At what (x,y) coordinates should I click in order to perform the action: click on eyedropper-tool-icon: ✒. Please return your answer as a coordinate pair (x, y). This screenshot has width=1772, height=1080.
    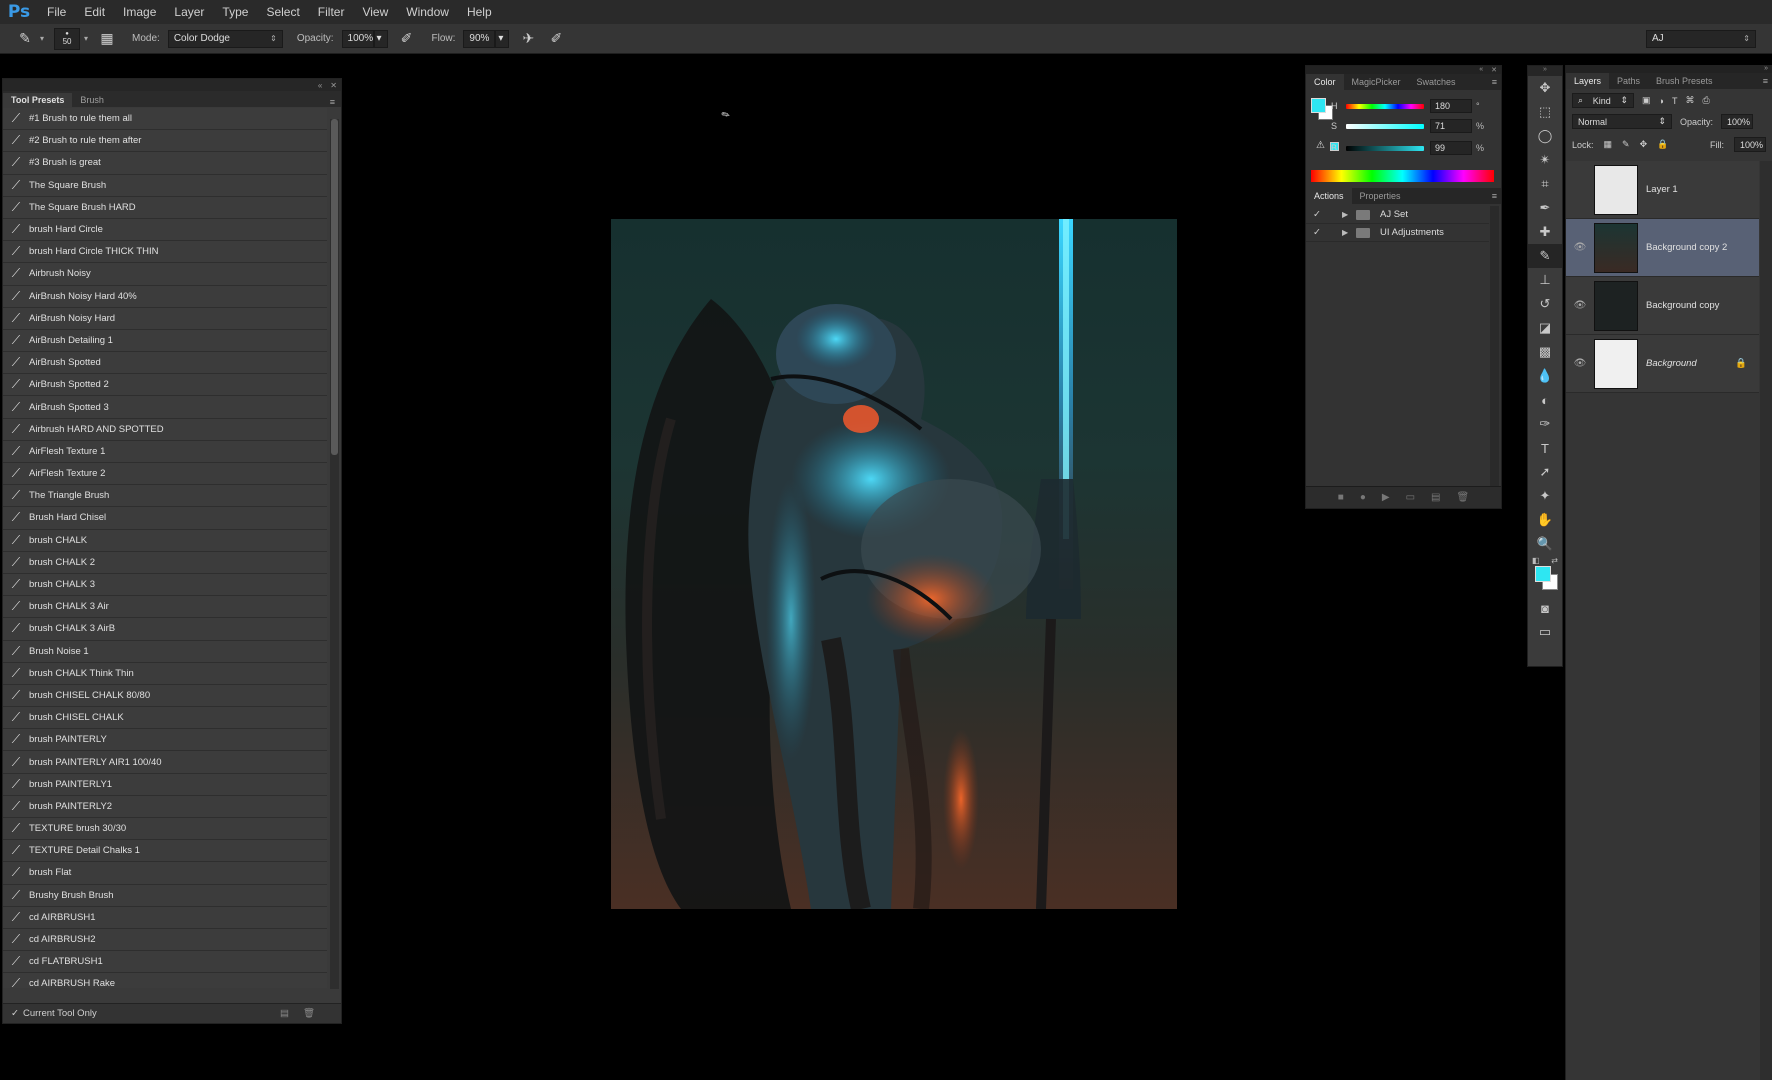
    Looking at the image, I should click on (1545, 208).